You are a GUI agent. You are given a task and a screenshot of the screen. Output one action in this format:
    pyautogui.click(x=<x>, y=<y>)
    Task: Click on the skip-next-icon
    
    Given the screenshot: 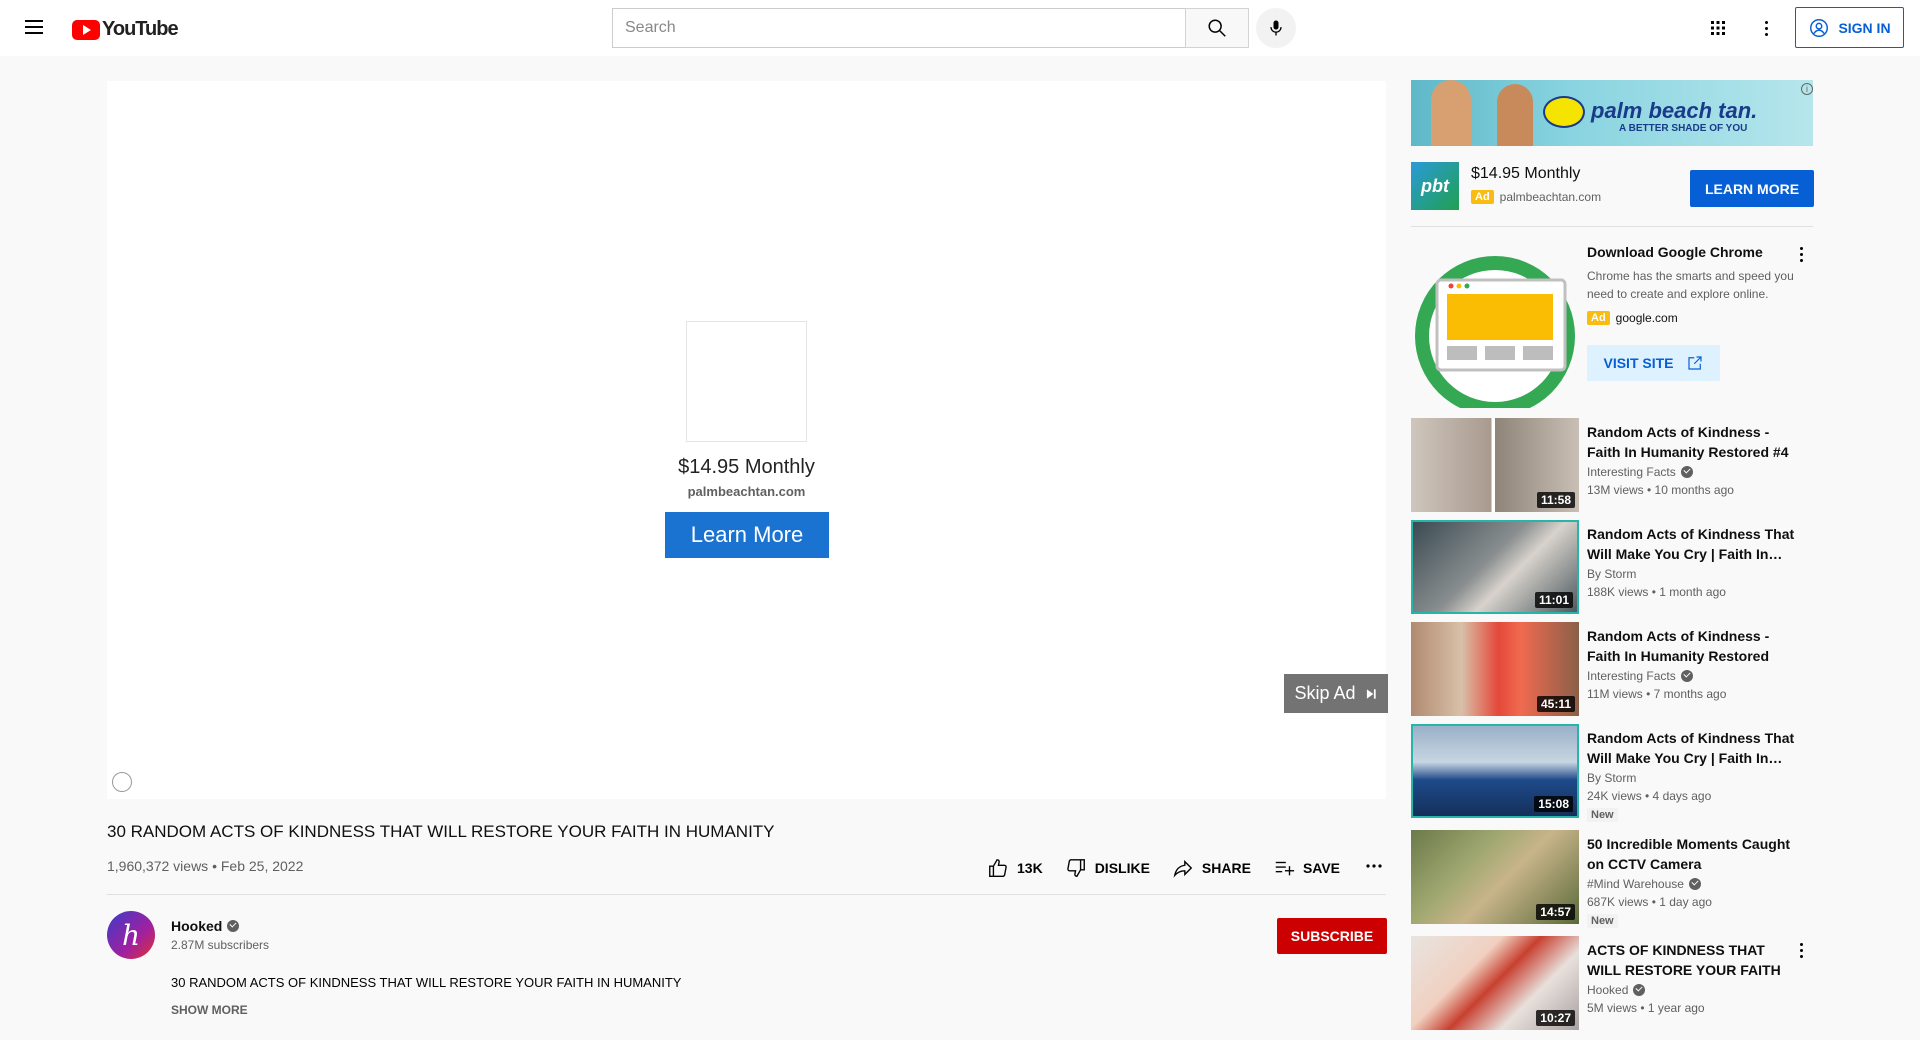 What is the action you would take?
    pyautogui.click(x=1371, y=693)
    